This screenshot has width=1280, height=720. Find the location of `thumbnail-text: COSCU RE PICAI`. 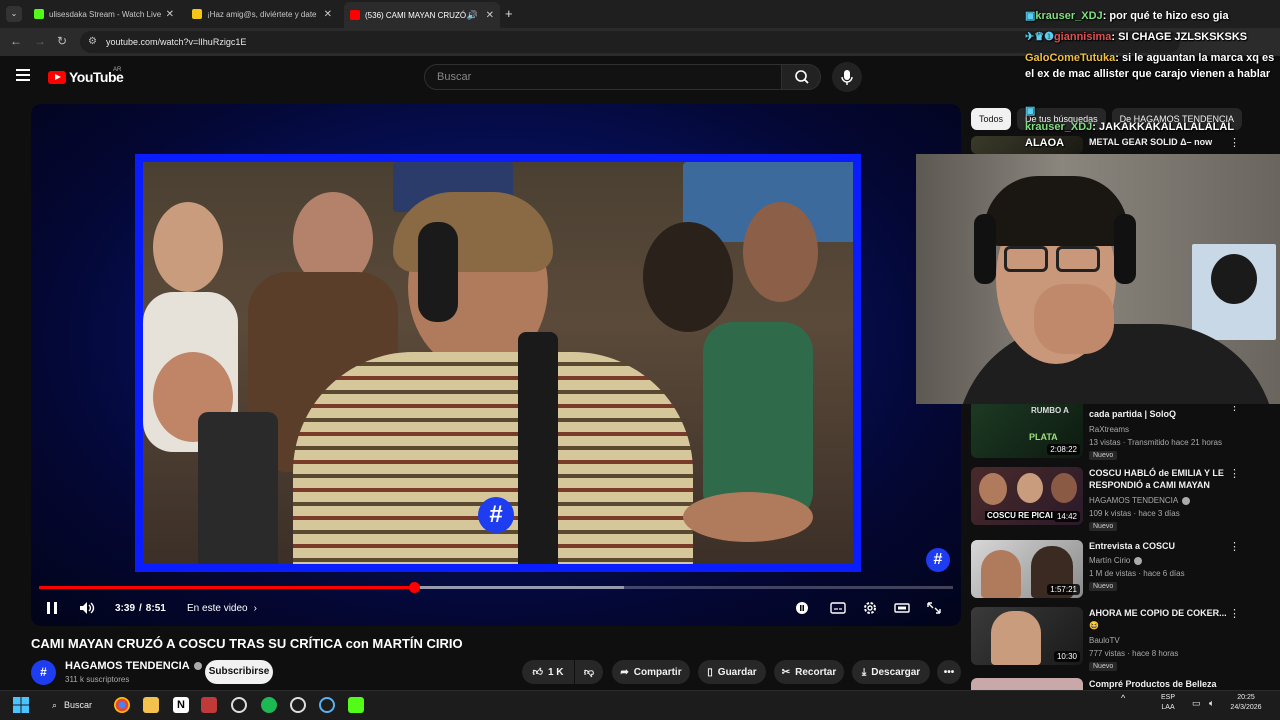

thumbnail-text: COSCU RE PICAI is located at coordinates (1020, 515).